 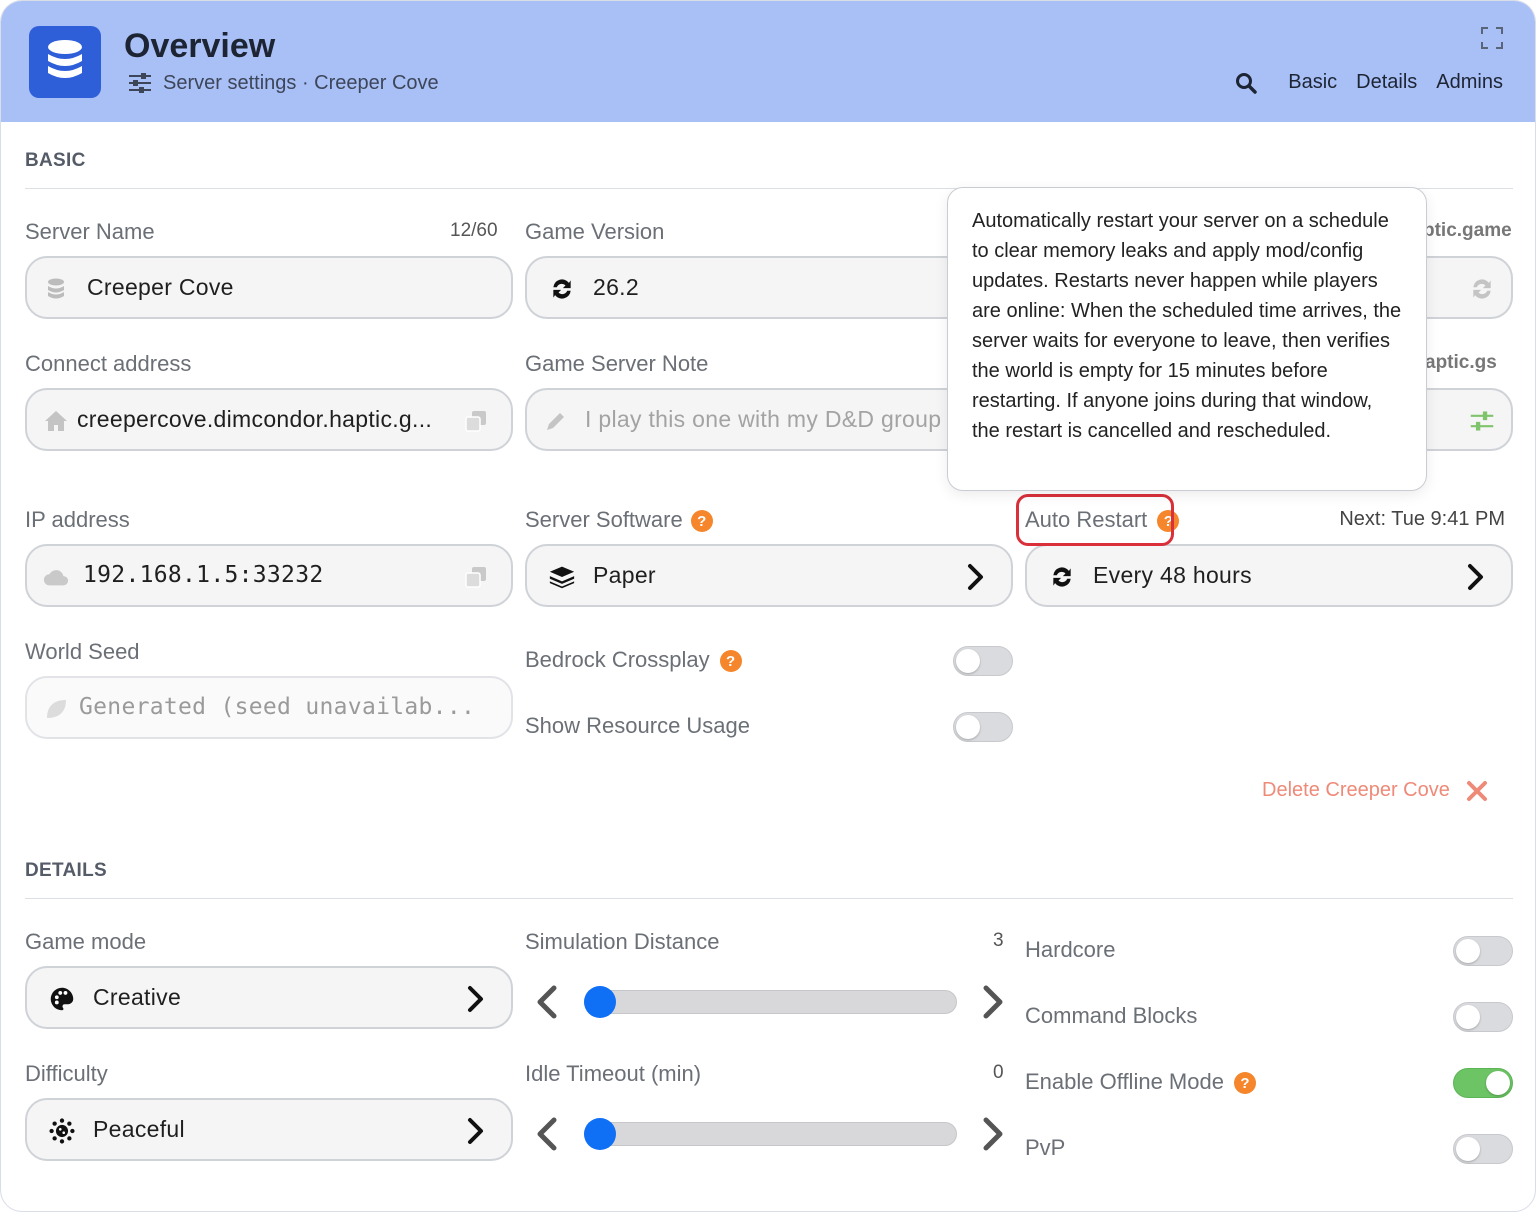 What do you see at coordinates (595, 231) in the screenshot?
I see `game-version-label: Game Version` at bounding box center [595, 231].